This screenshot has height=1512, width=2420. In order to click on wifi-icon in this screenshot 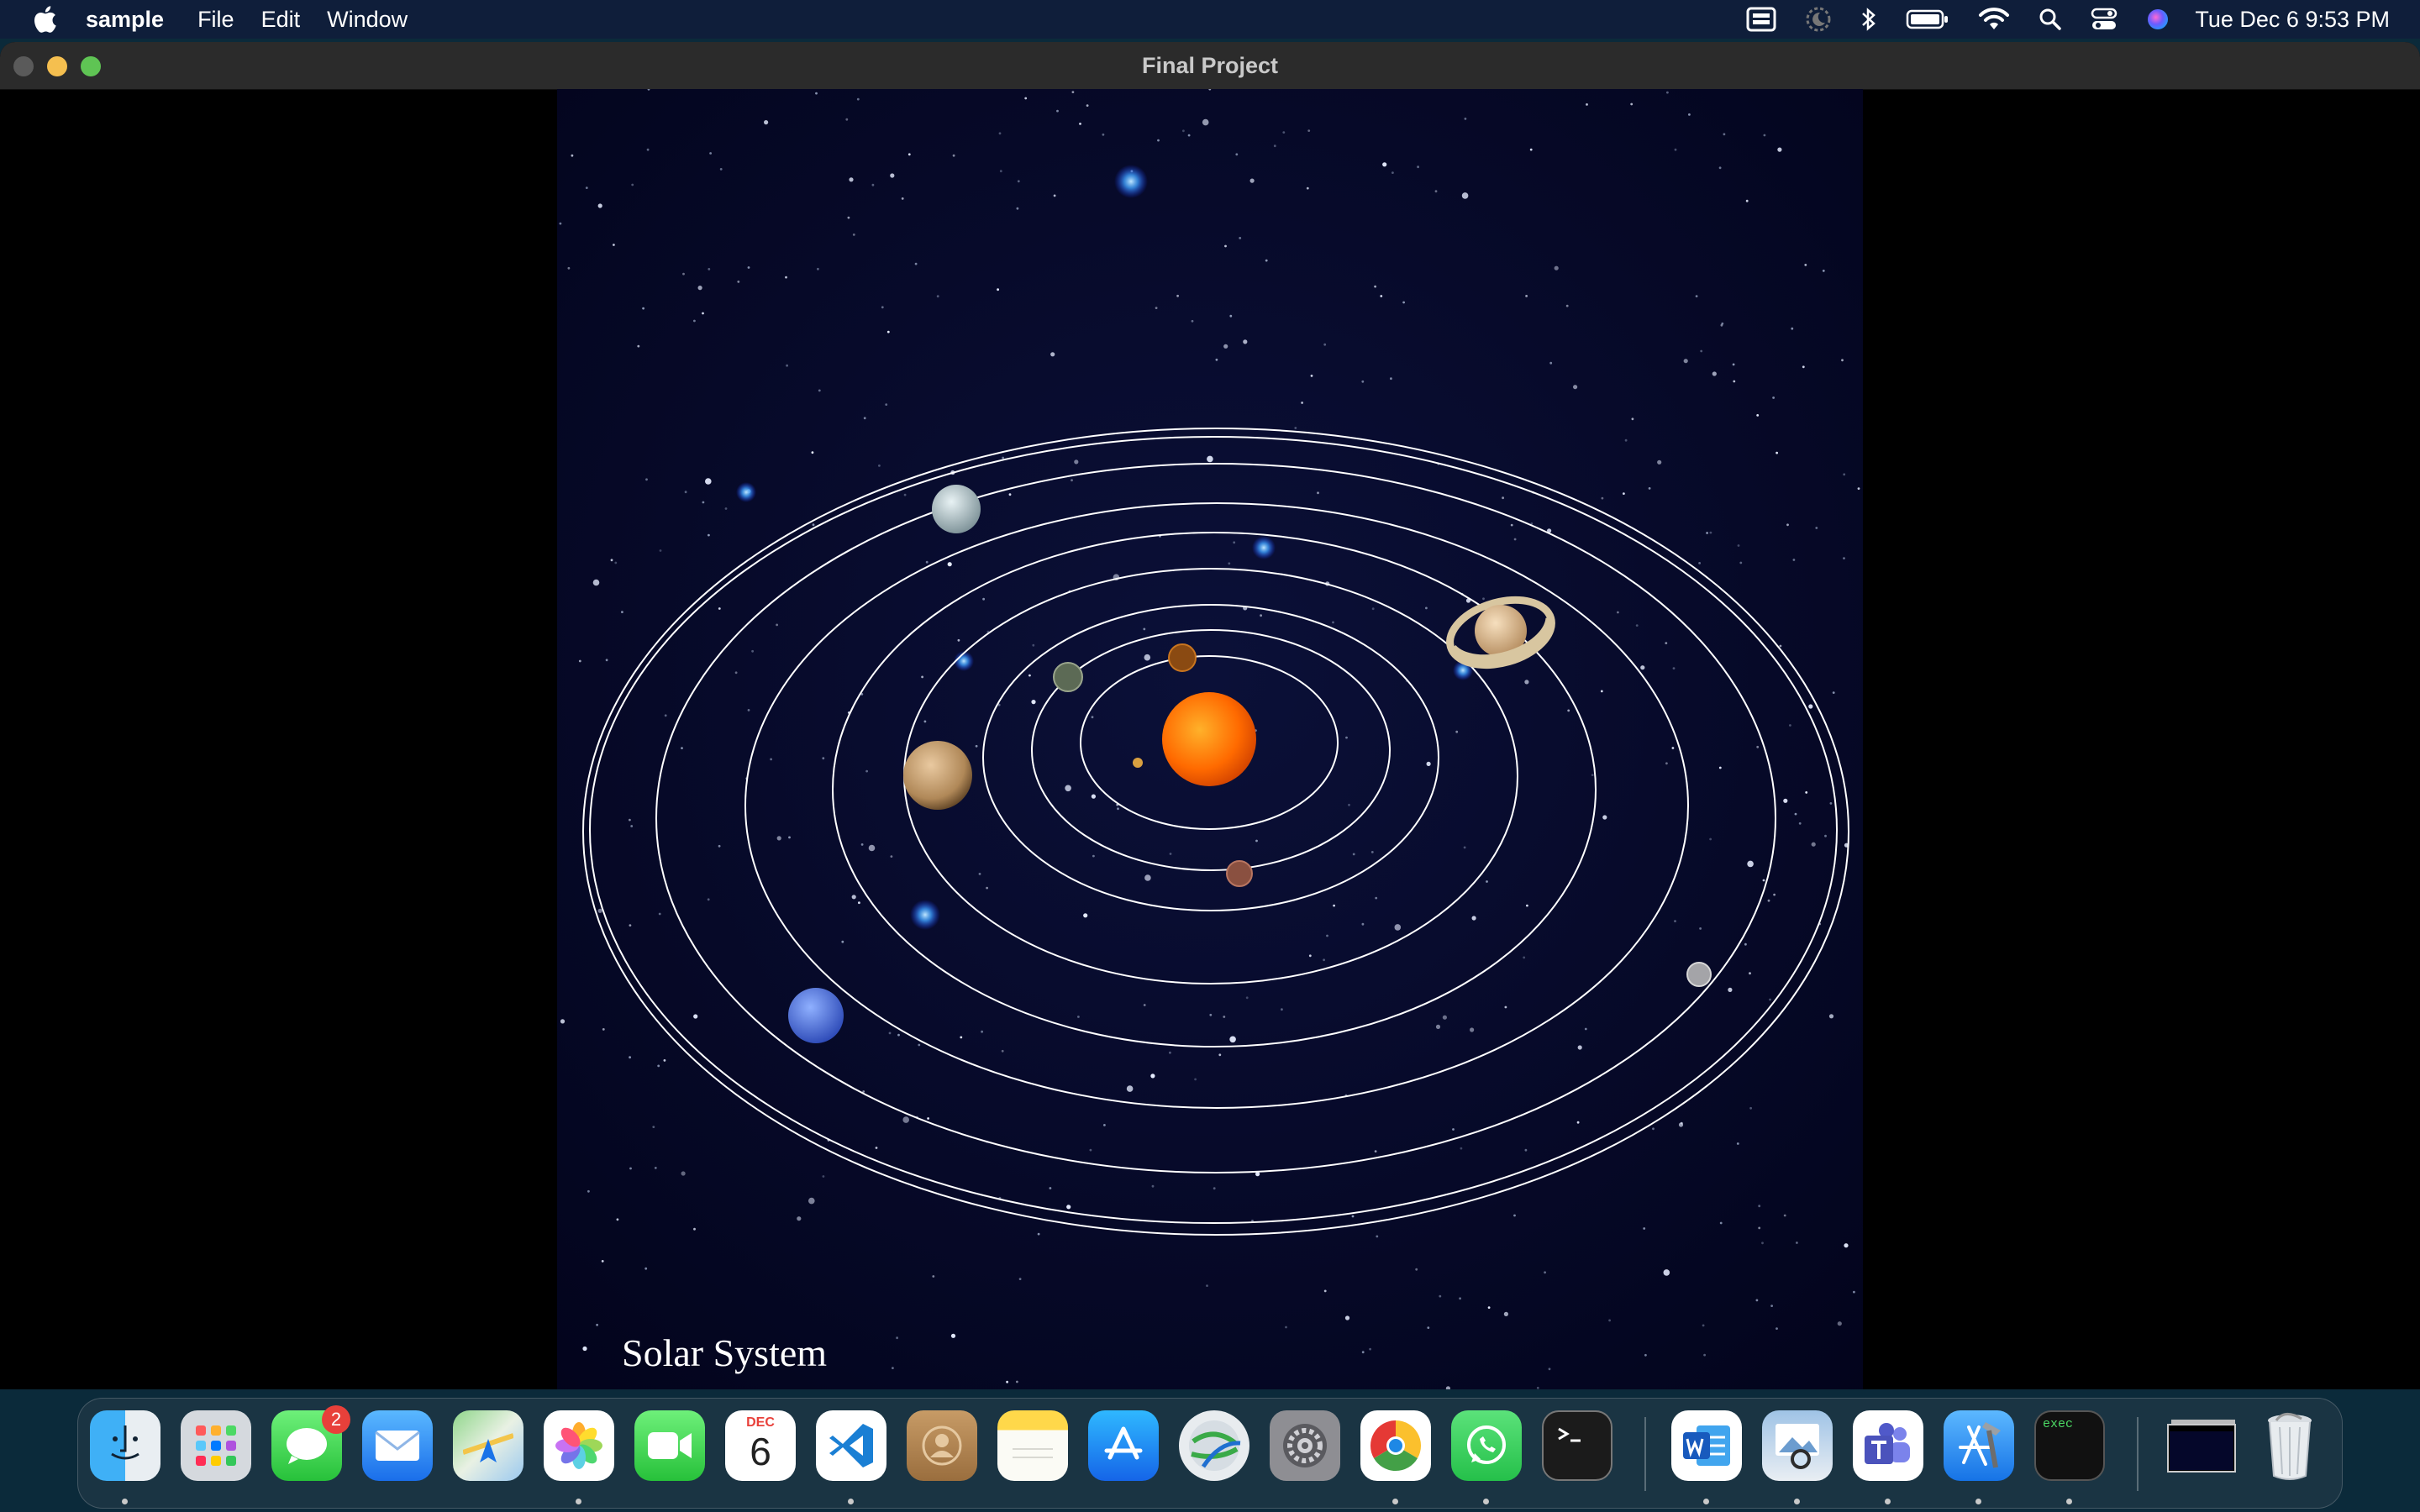, I will do `click(1994, 19)`.